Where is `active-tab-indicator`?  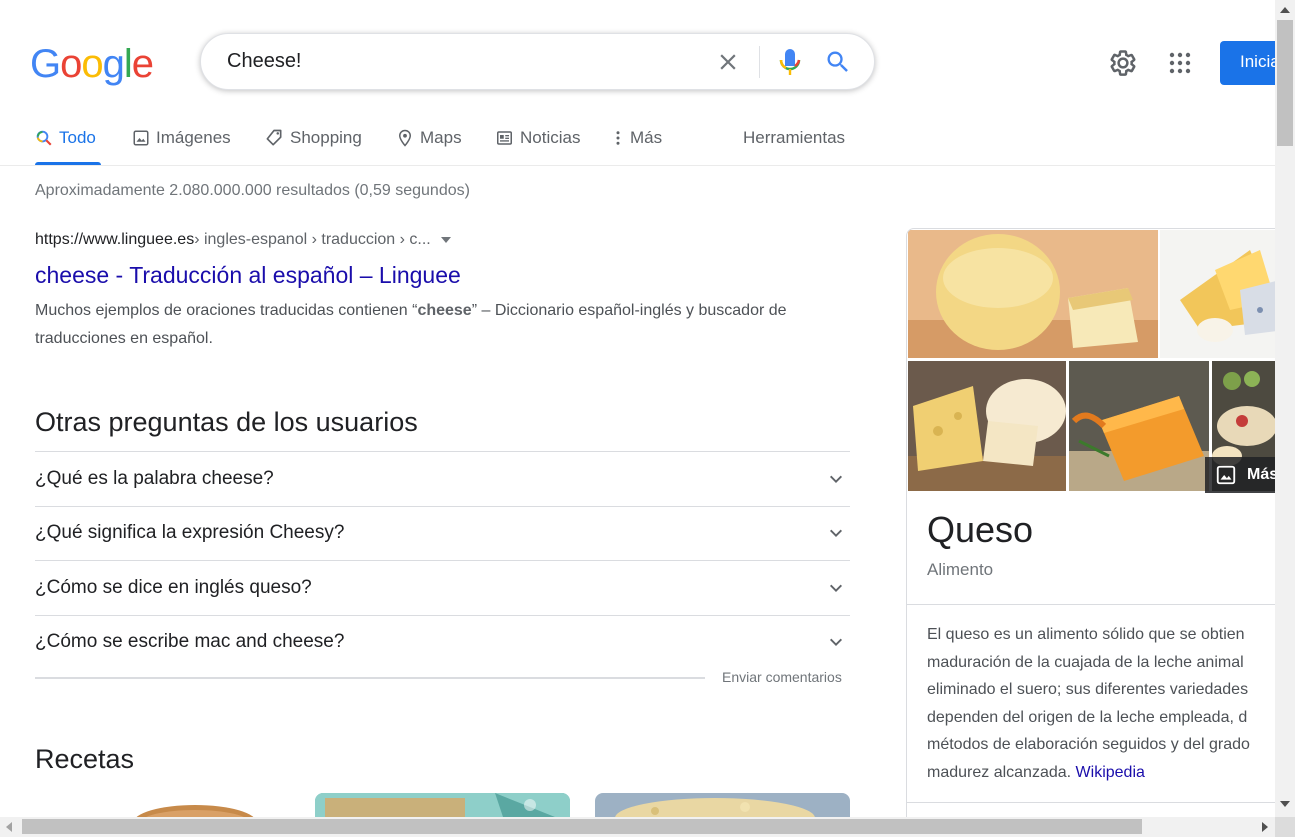 active-tab-indicator is located at coordinates (68, 163).